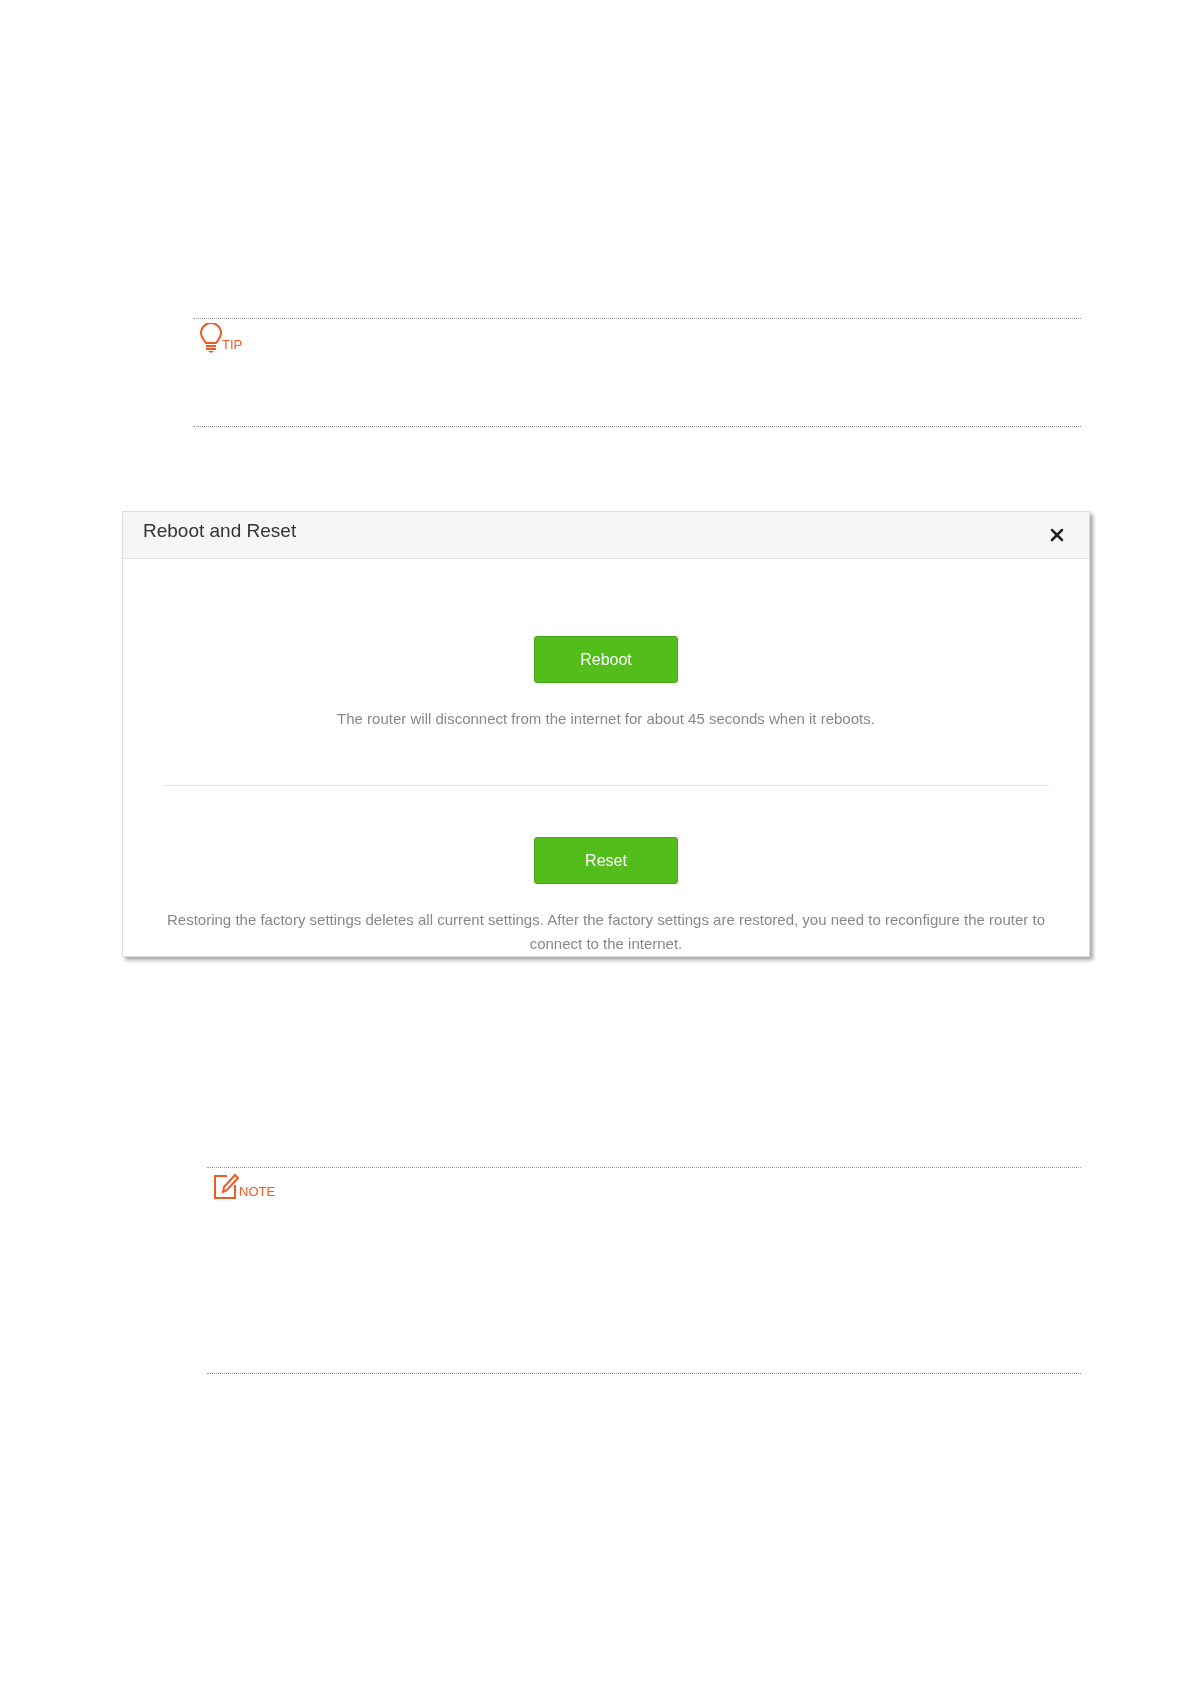  Describe the element at coordinates (606, 659) in the screenshot. I see `reboot-button: Reboot` at that location.